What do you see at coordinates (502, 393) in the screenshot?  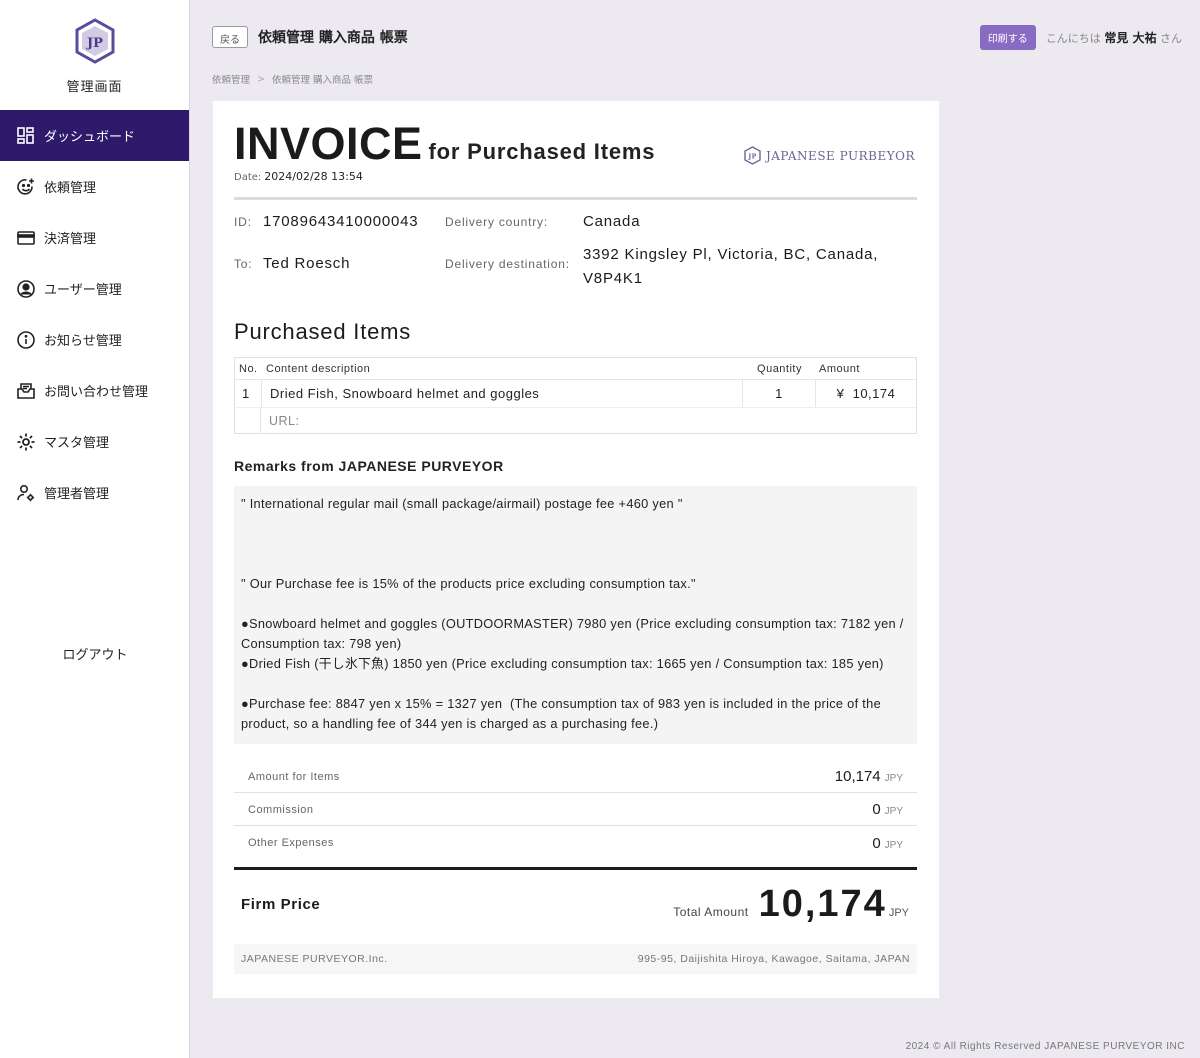 I see `cell-desc: Dried Fish, Snowboard helmet and goggles` at bounding box center [502, 393].